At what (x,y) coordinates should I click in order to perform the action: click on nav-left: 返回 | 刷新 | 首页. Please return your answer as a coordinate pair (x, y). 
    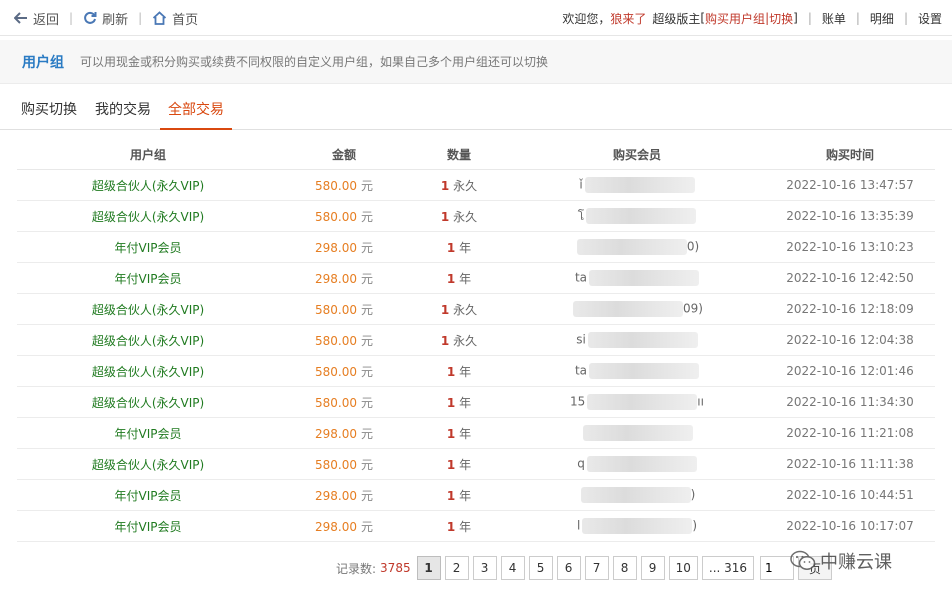
    Looking at the image, I should click on (106, 18).